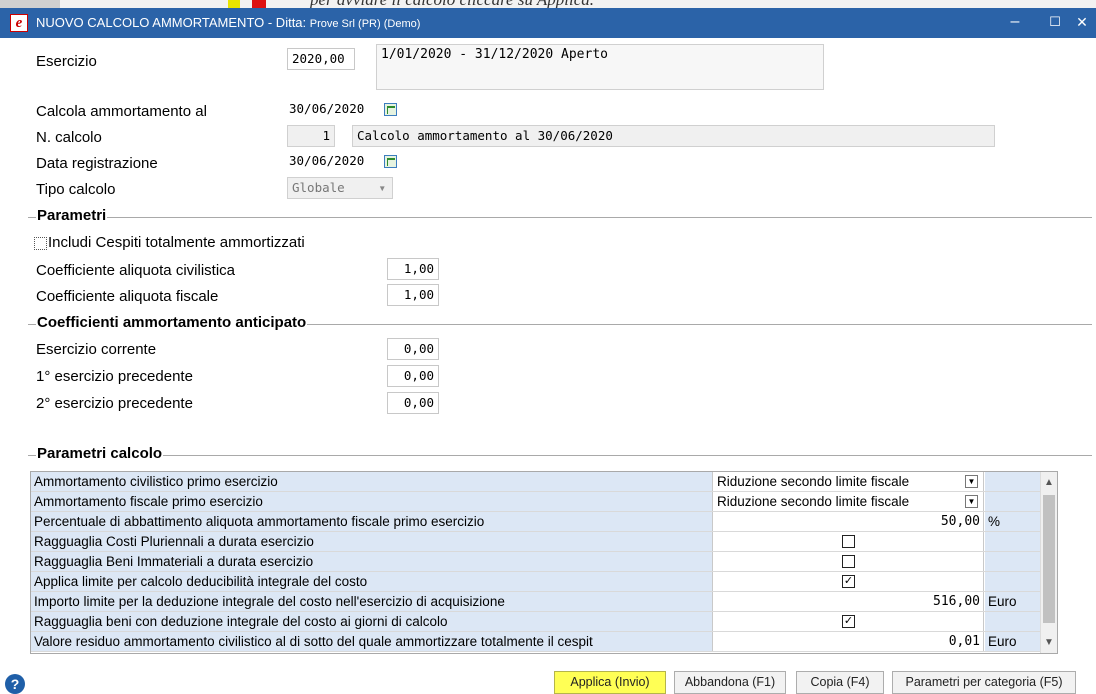  I want to click on esercizio-field: 2020,00, so click(321, 59).